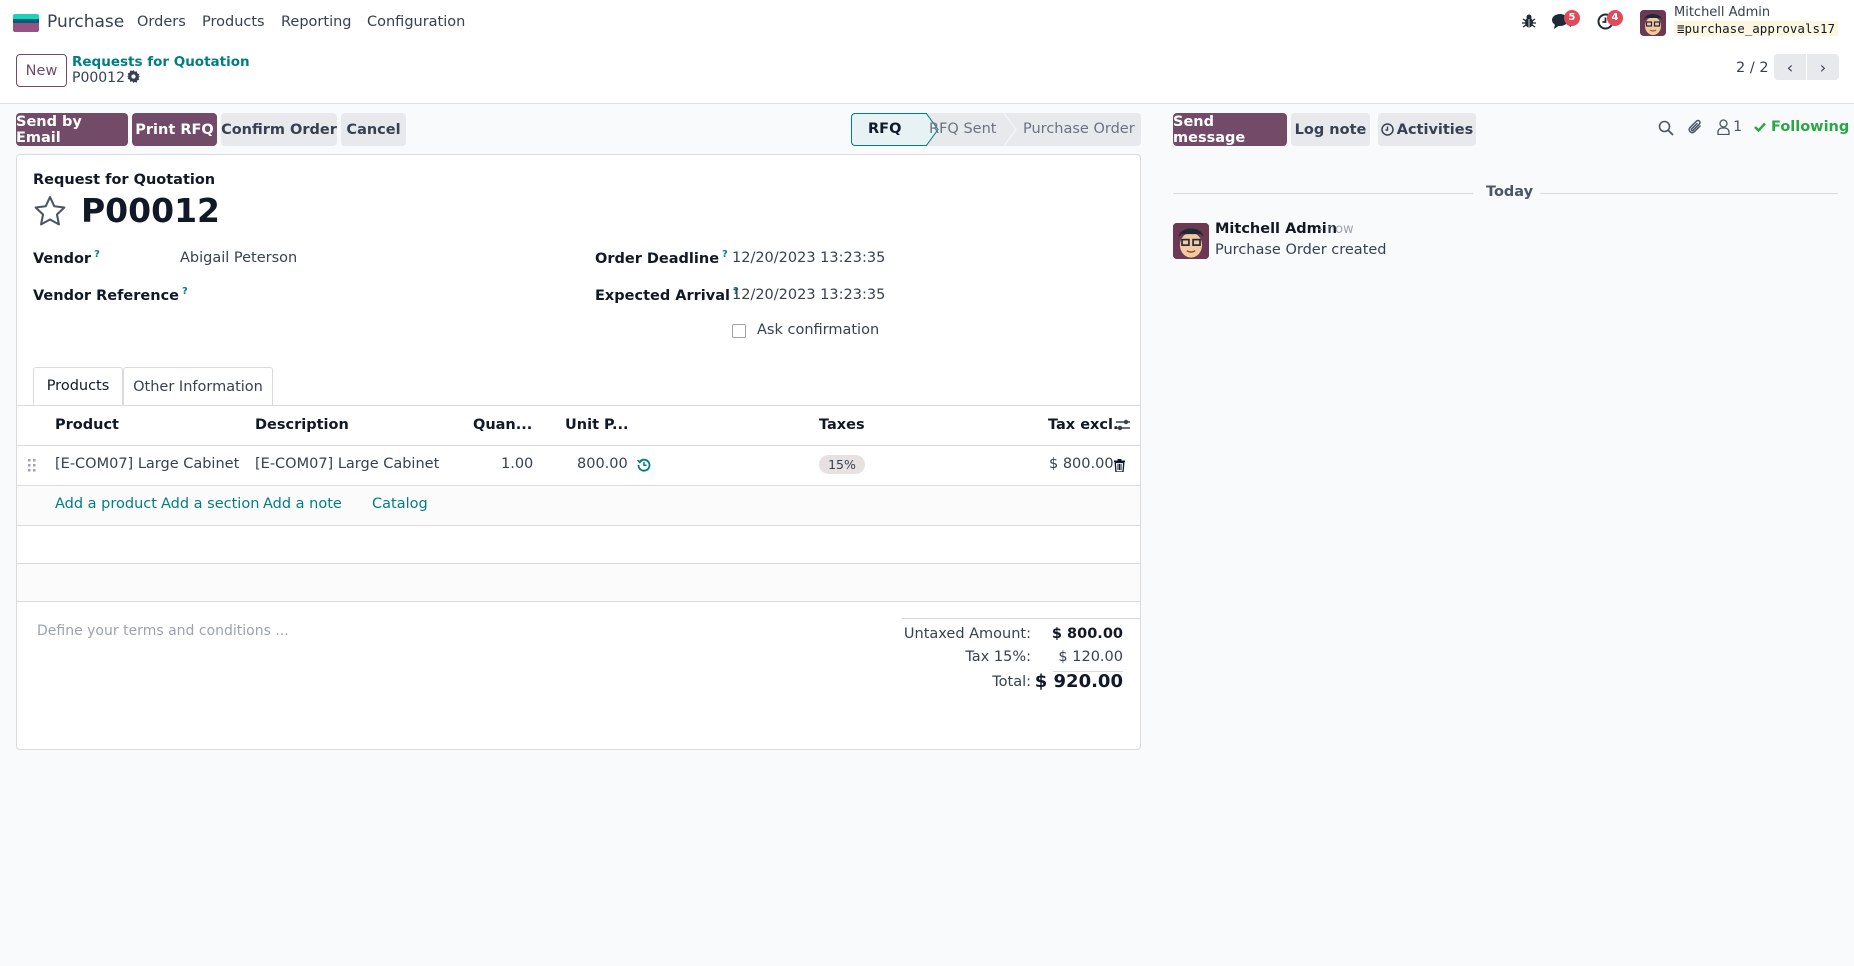 The height and width of the screenshot is (966, 1854). Describe the element at coordinates (302, 425) in the screenshot. I see `column-header-description: Description` at that location.